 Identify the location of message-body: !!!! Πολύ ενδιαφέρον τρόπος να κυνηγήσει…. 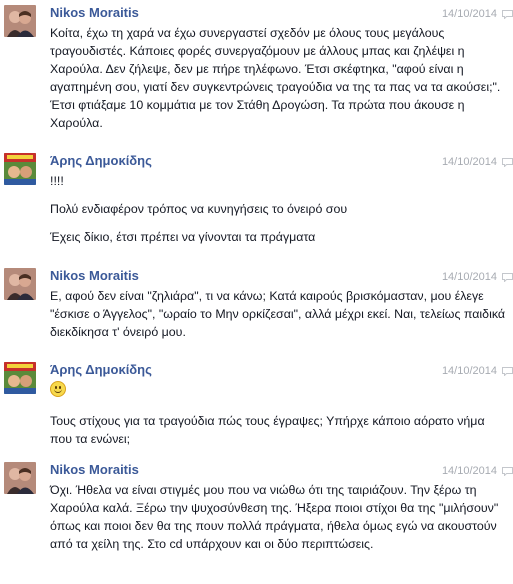
(279, 209).